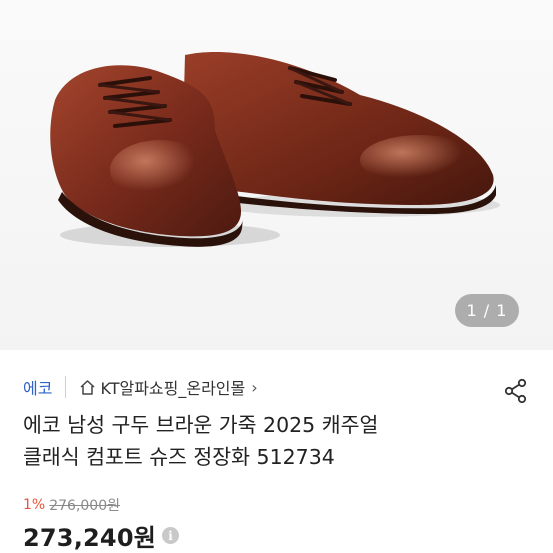 This screenshot has height=553, width=553. What do you see at coordinates (170, 535) in the screenshot?
I see `info-icon: i` at bounding box center [170, 535].